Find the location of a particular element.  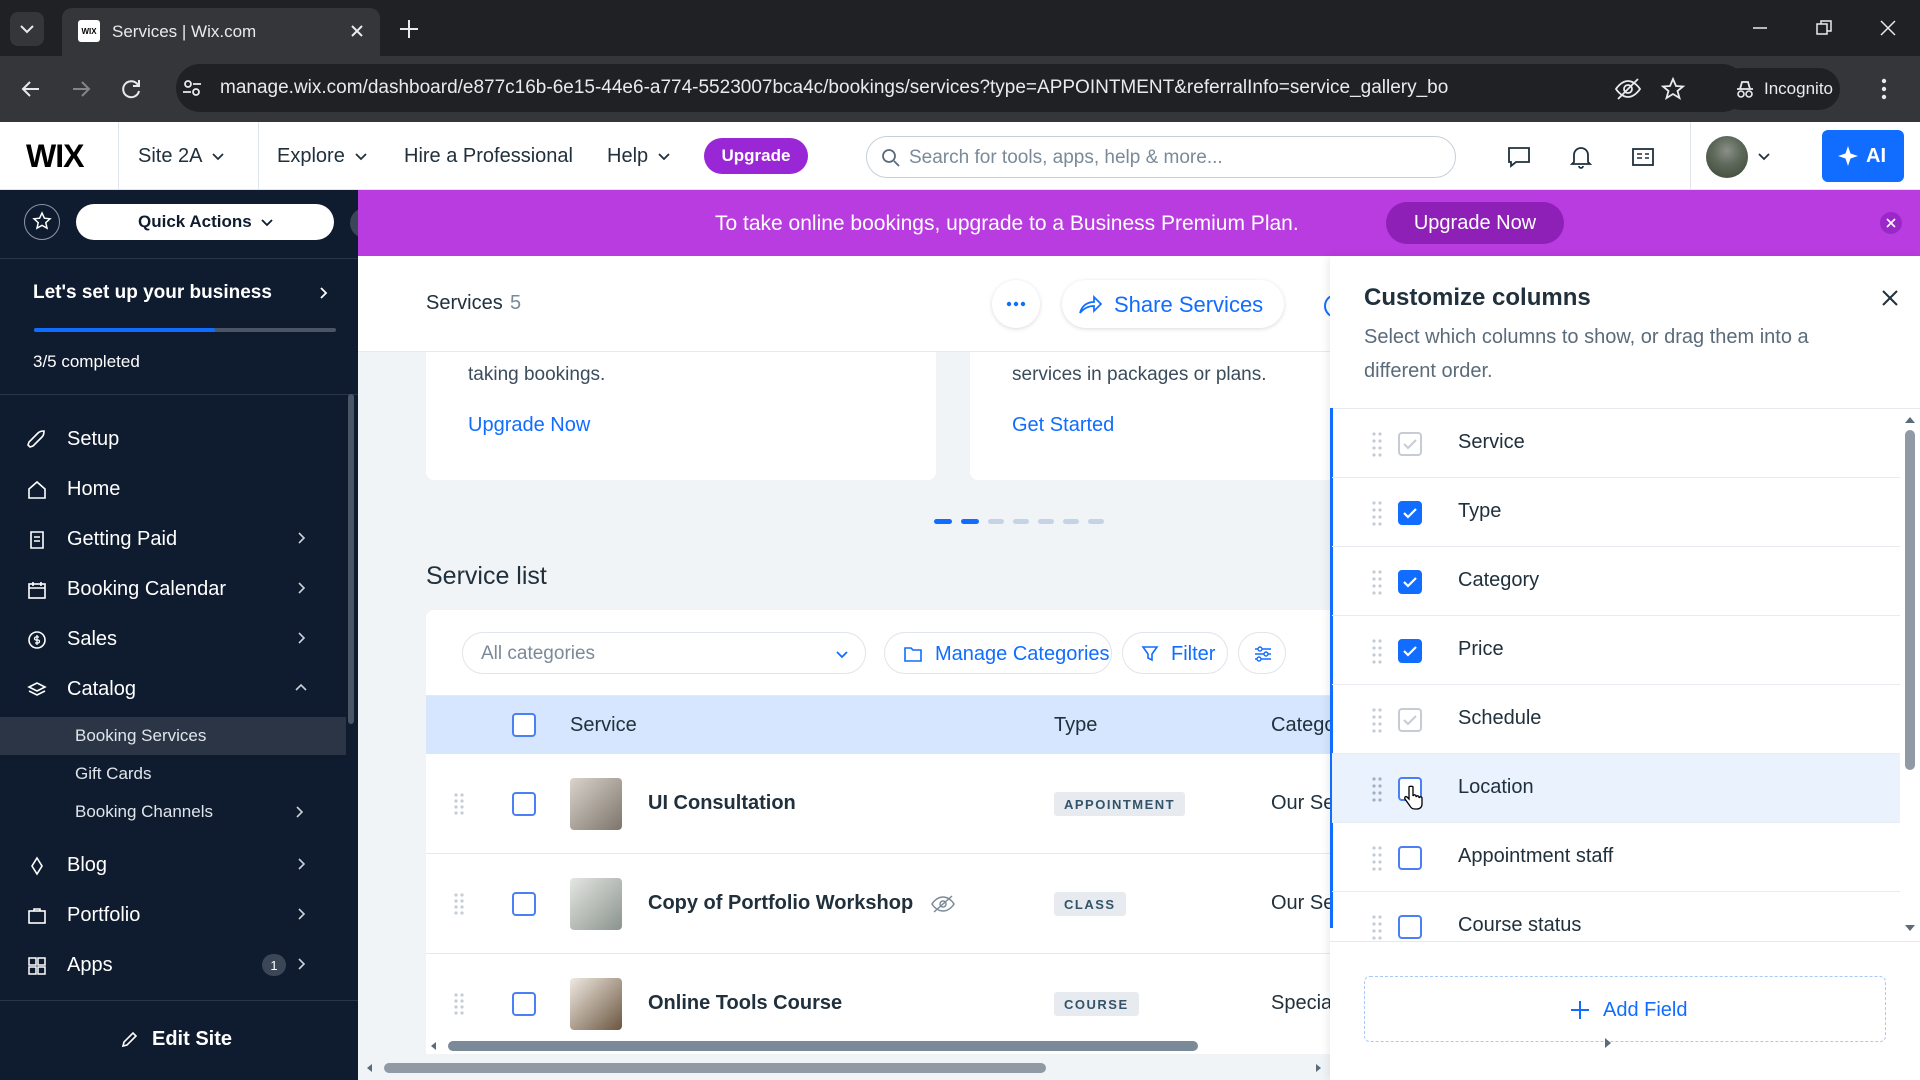

panel-vertical-scrollbar is located at coordinates (1910, 676).